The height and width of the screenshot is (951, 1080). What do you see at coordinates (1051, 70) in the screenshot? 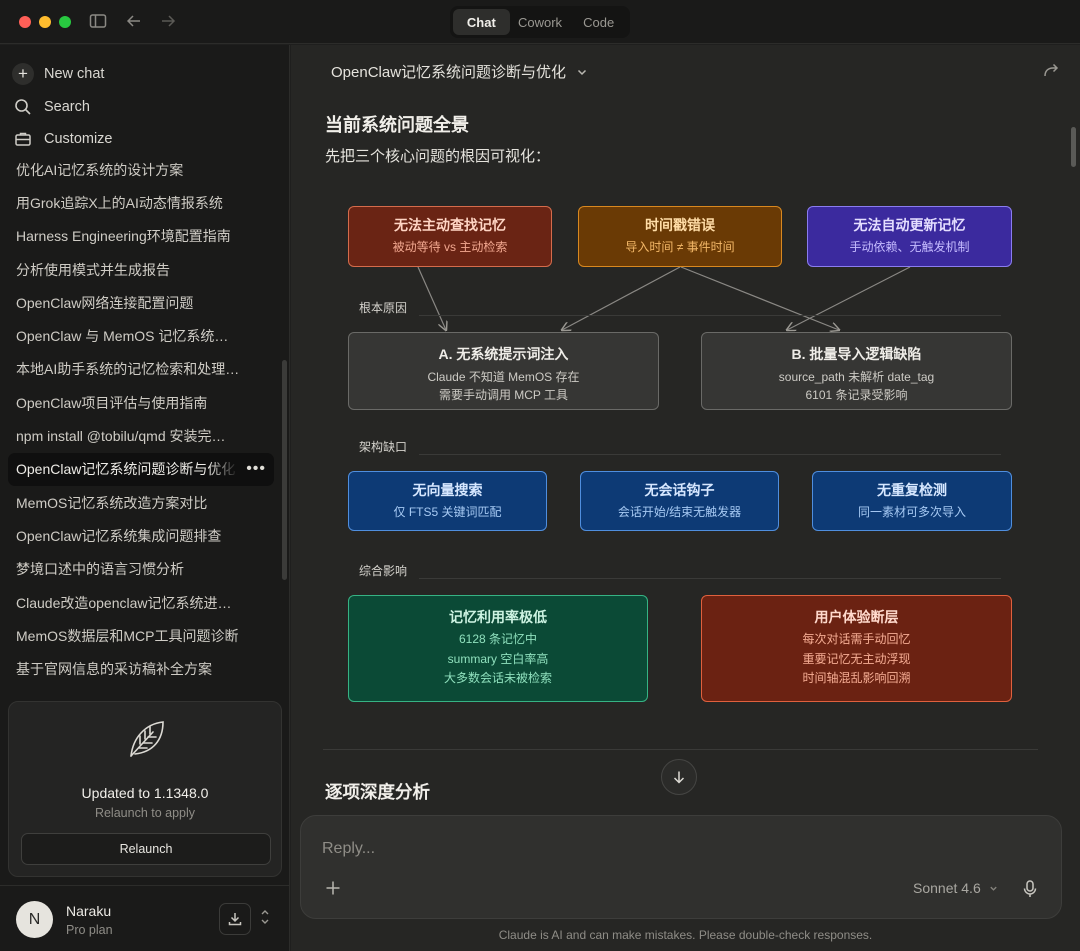
I see `share-icon` at bounding box center [1051, 70].